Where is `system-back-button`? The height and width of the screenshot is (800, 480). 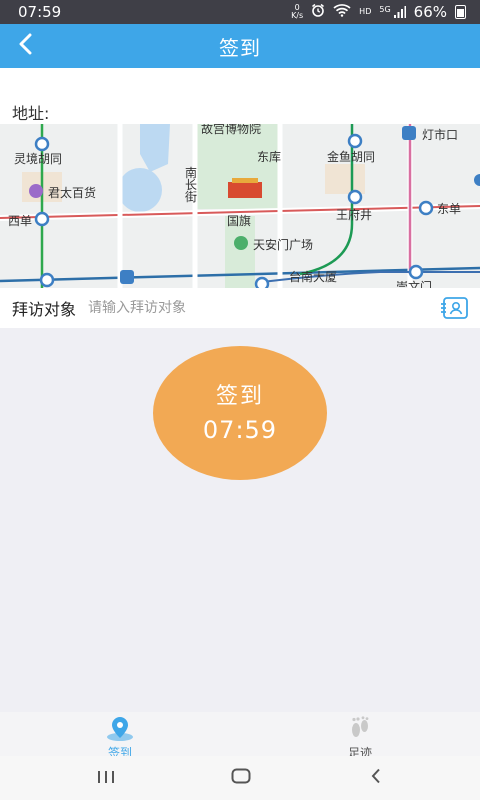 system-back-button is located at coordinates (376, 778).